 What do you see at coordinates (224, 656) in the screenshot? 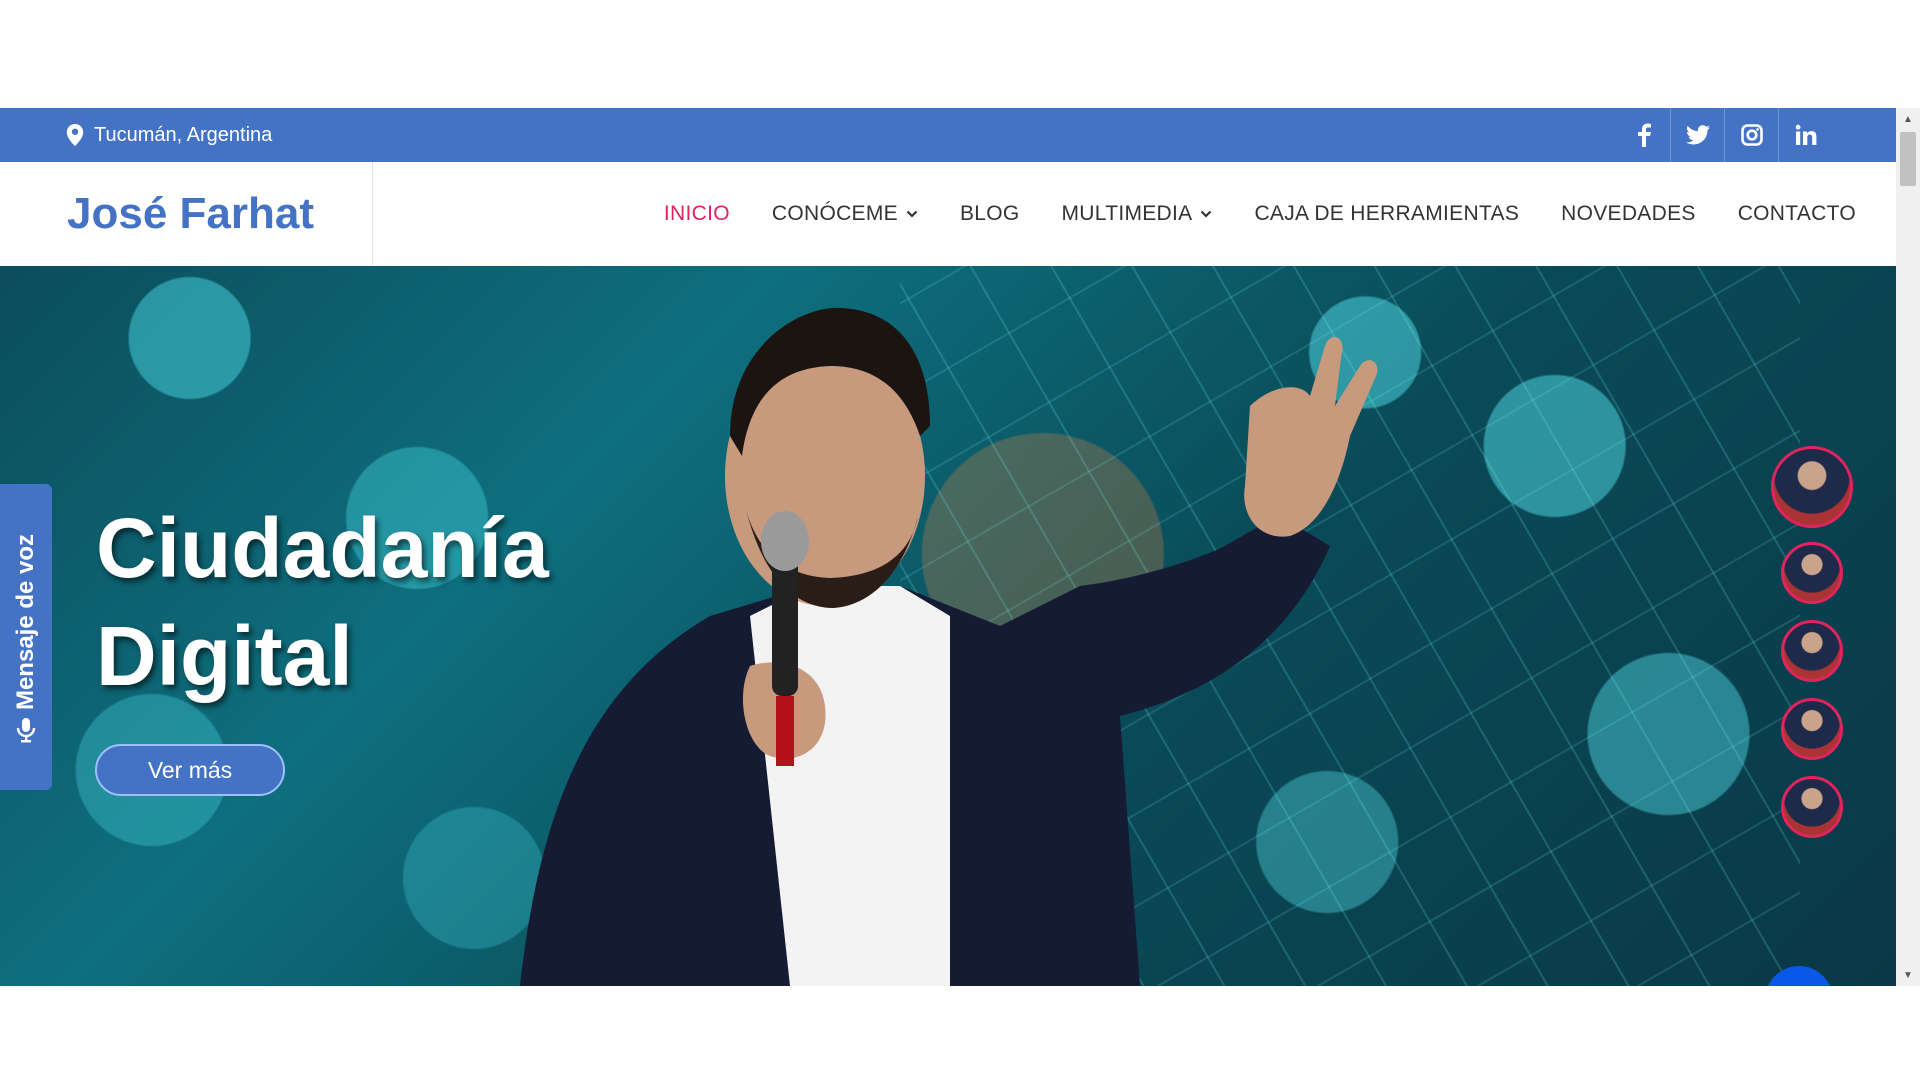
I see `hero-title-line: Digital` at bounding box center [224, 656].